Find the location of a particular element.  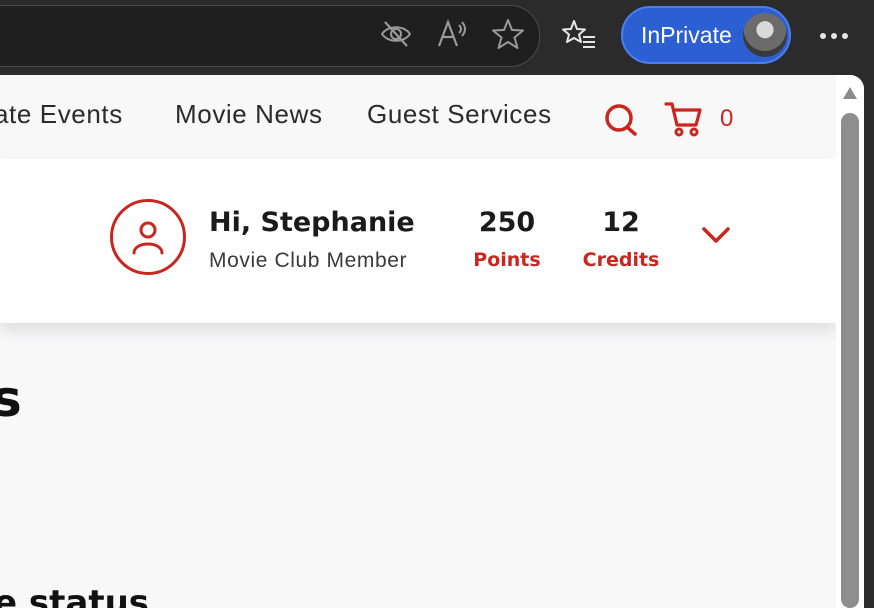

scroll-up-arrow is located at coordinates (850, 93).